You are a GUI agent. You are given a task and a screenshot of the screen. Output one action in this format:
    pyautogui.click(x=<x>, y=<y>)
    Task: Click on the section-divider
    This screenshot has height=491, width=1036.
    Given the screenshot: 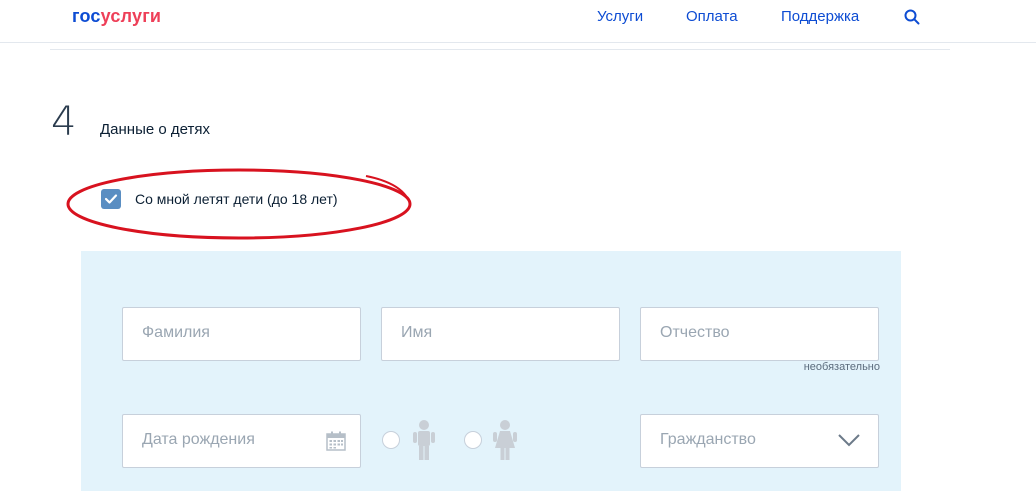 What is the action you would take?
    pyautogui.click(x=500, y=49)
    